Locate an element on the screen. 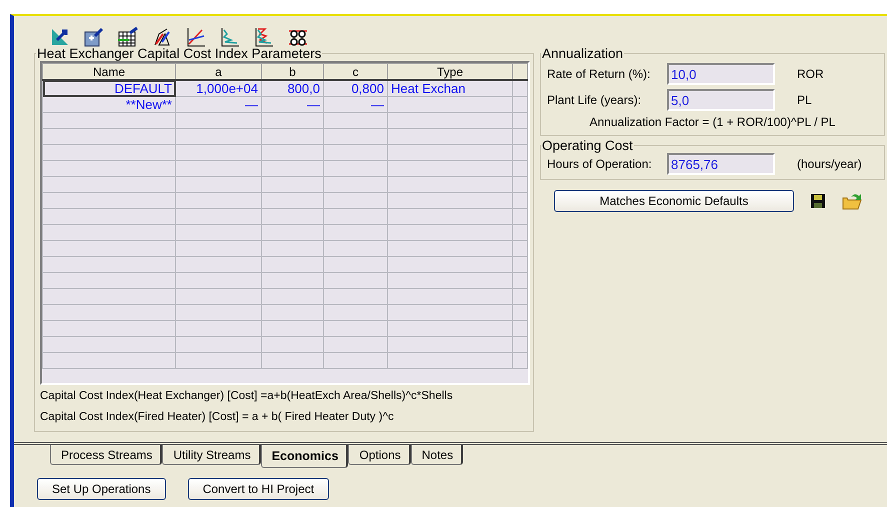 The width and height of the screenshot is (887, 507). save-icon is located at coordinates (818, 201).